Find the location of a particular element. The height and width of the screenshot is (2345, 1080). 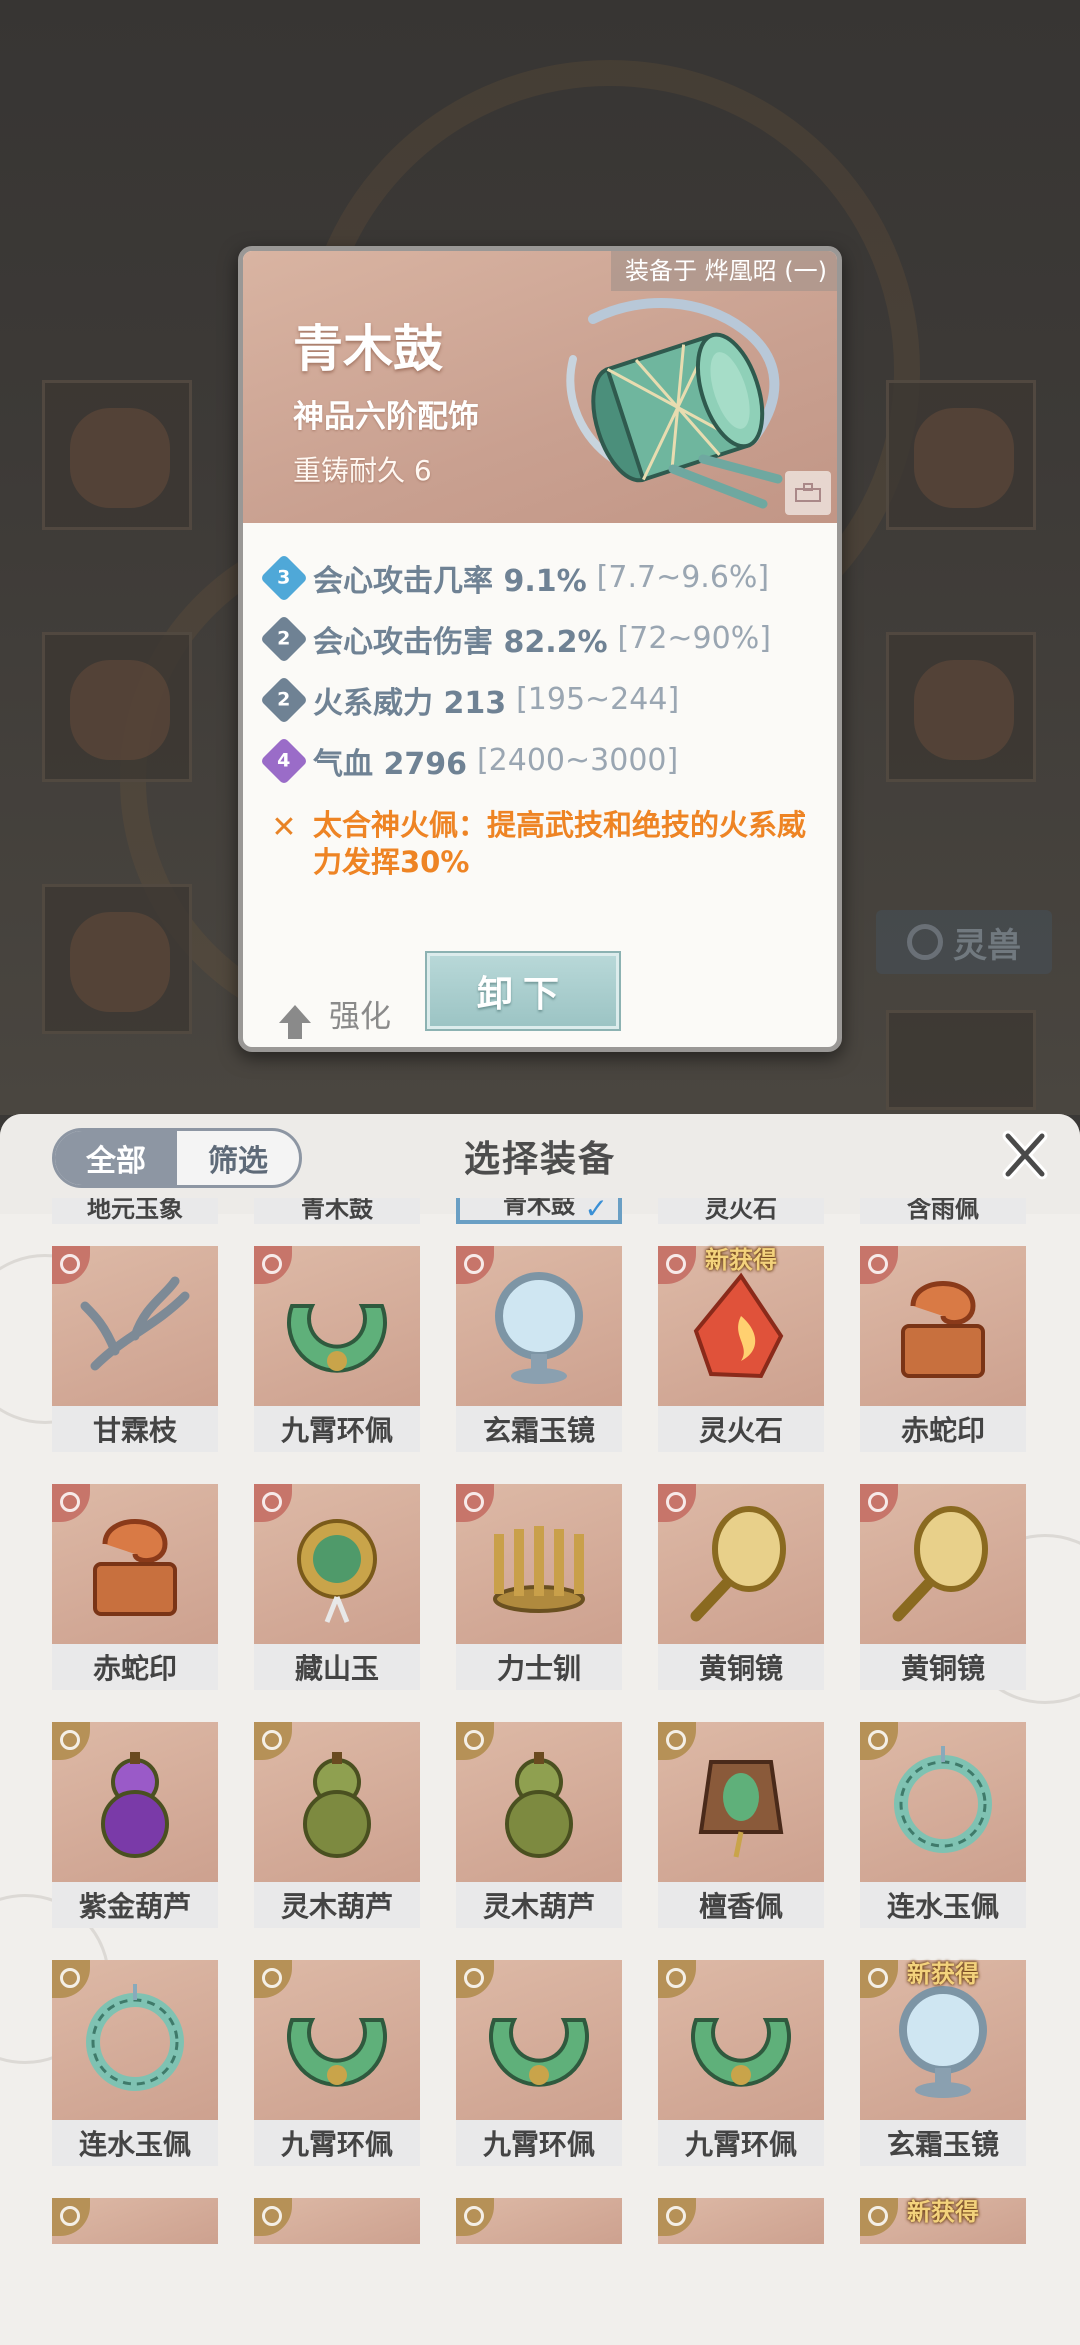

lock-icon is located at coordinates (808, 493).